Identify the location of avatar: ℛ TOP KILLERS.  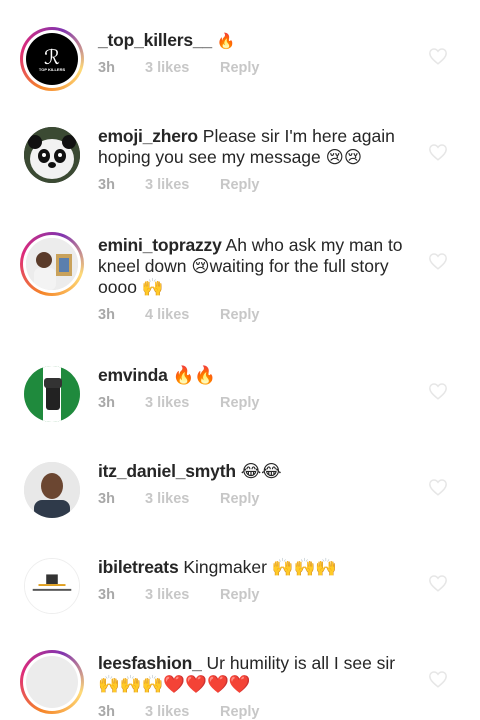
(52, 59).